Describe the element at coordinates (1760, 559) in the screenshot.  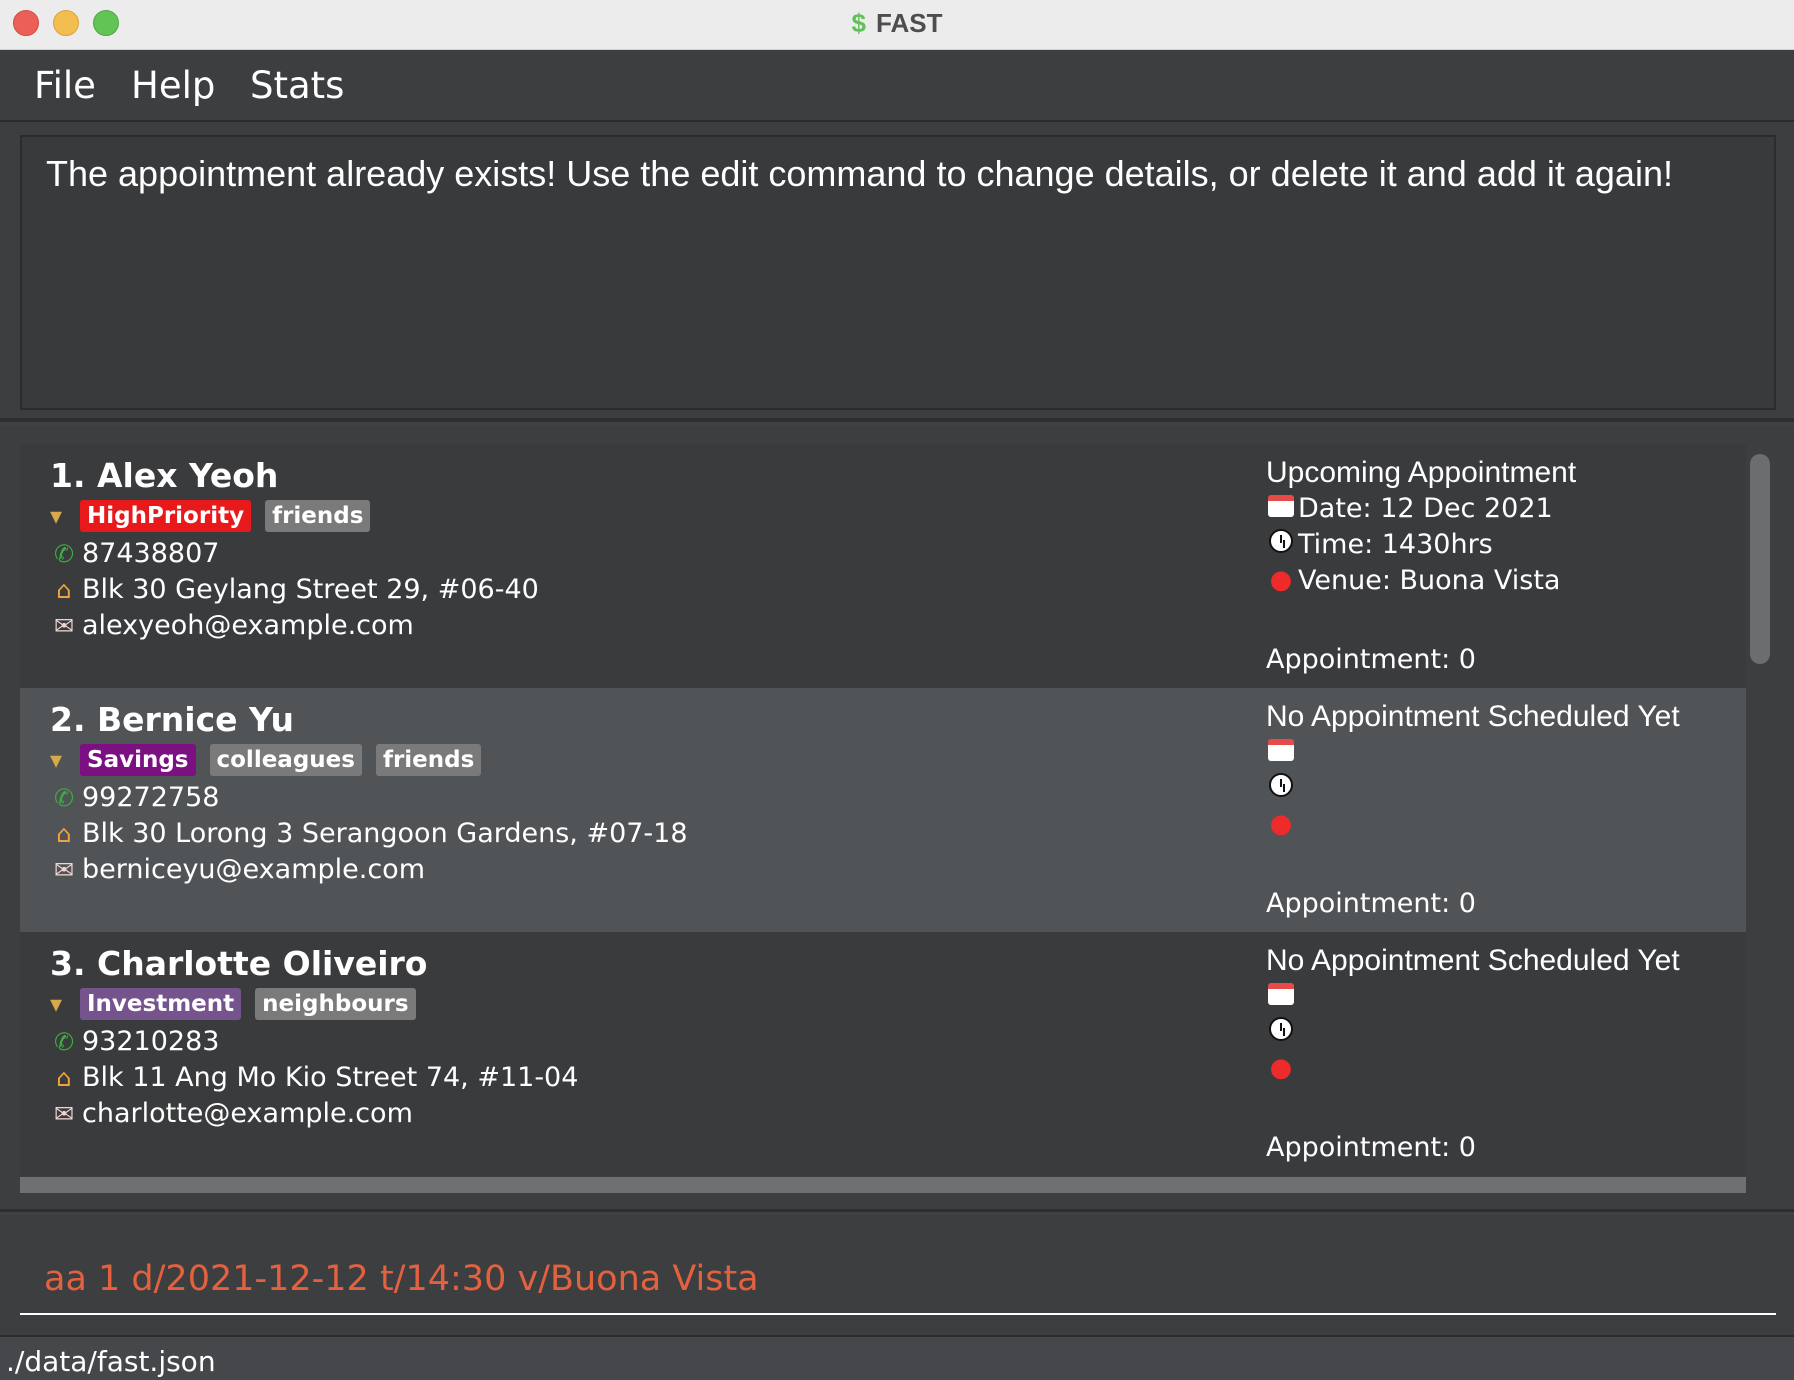
I see `list-scrollbar` at that location.